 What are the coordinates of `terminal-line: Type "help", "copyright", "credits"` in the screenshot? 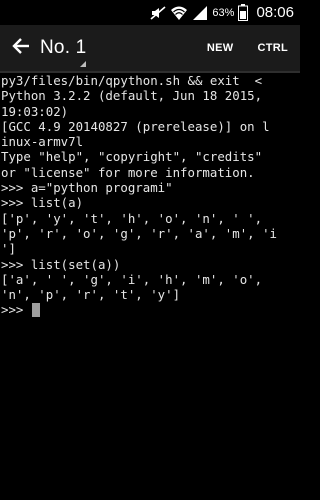 It's located at (132, 157).